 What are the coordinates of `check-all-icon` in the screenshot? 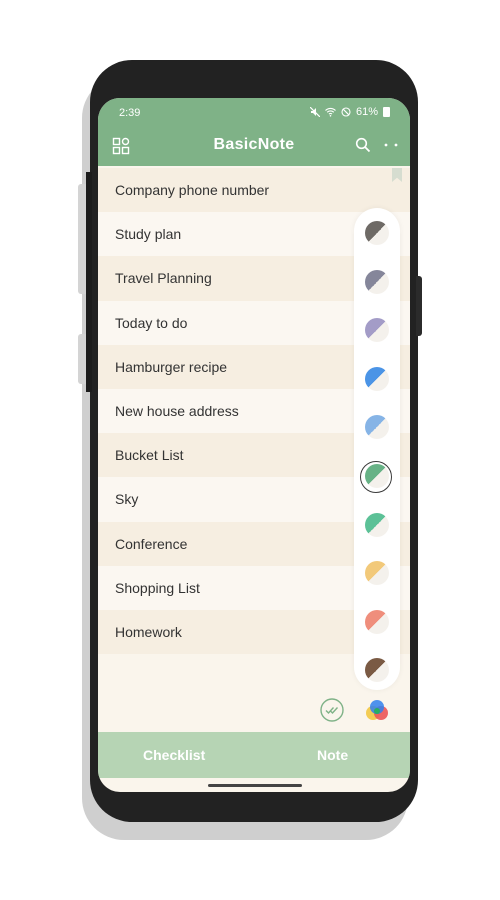 It's located at (332, 710).